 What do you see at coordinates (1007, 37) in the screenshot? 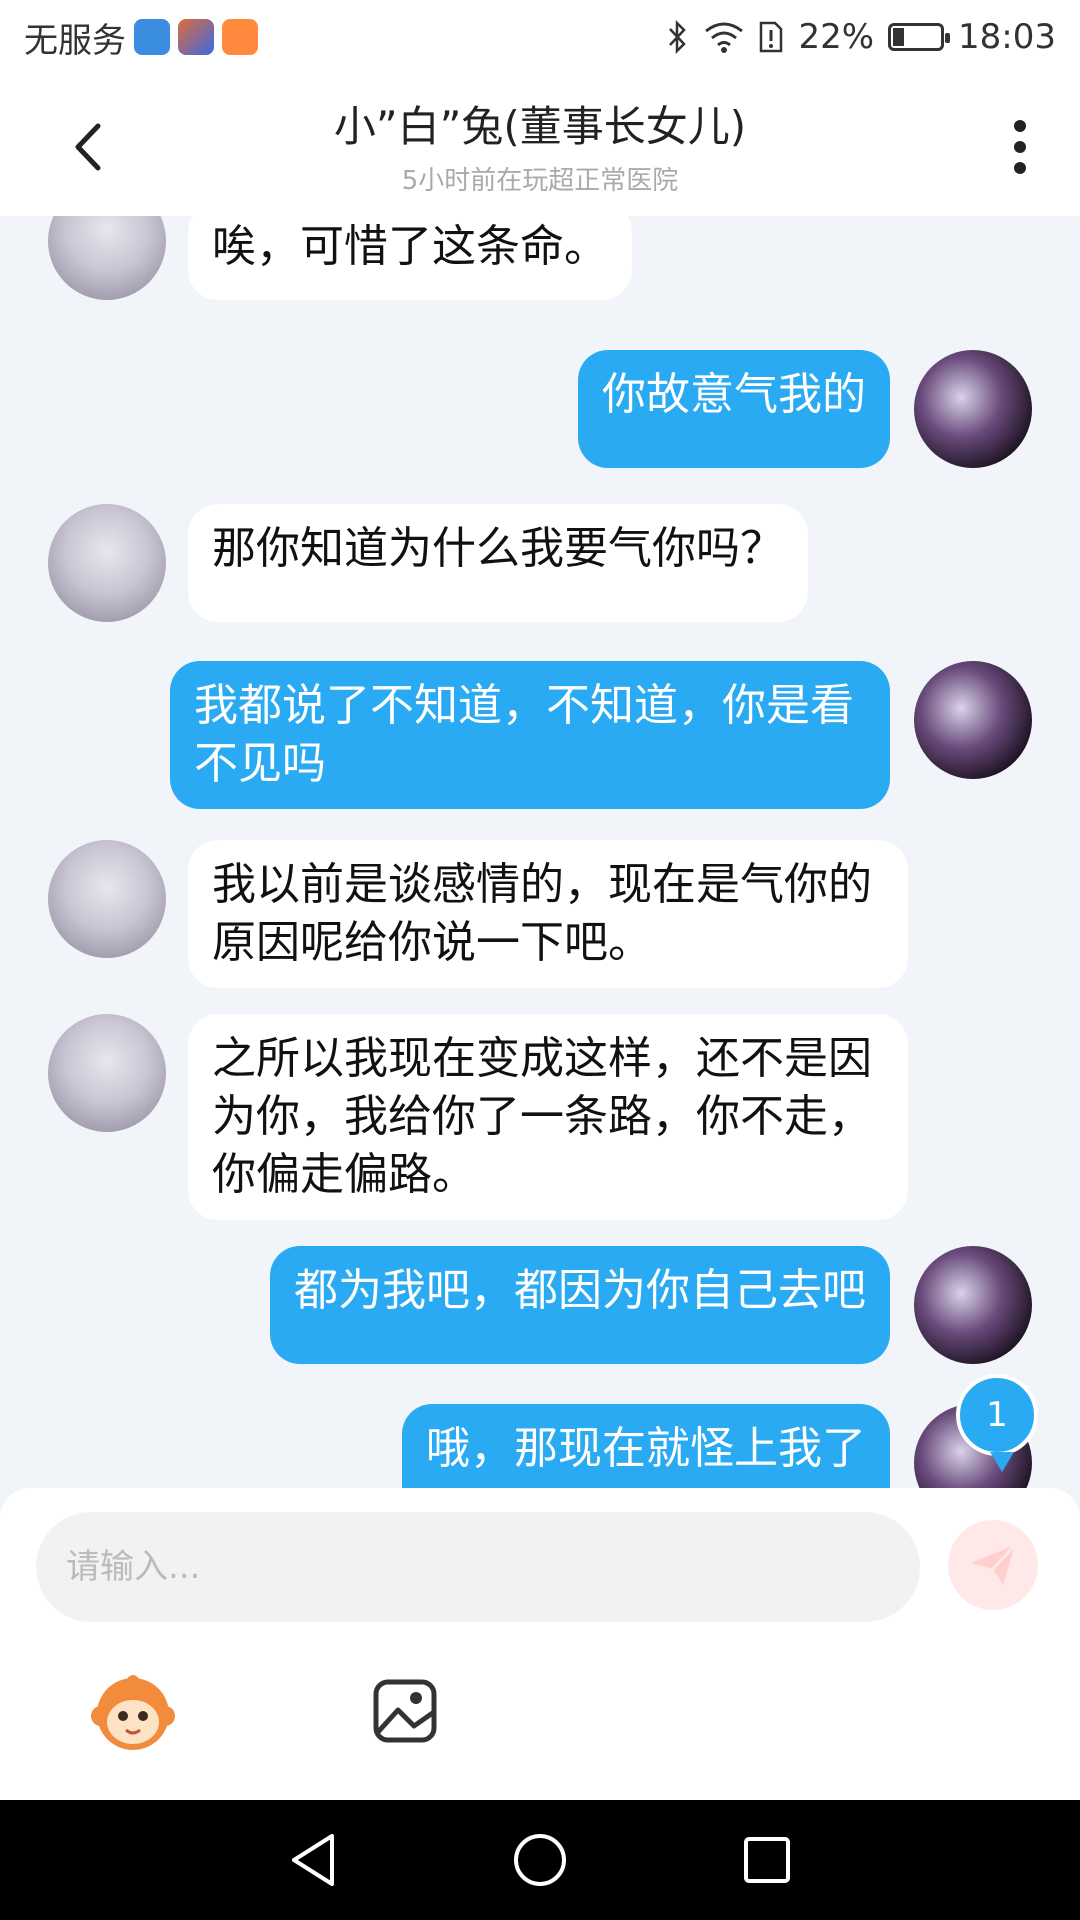
I see `clock: 18:03` at bounding box center [1007, 37].